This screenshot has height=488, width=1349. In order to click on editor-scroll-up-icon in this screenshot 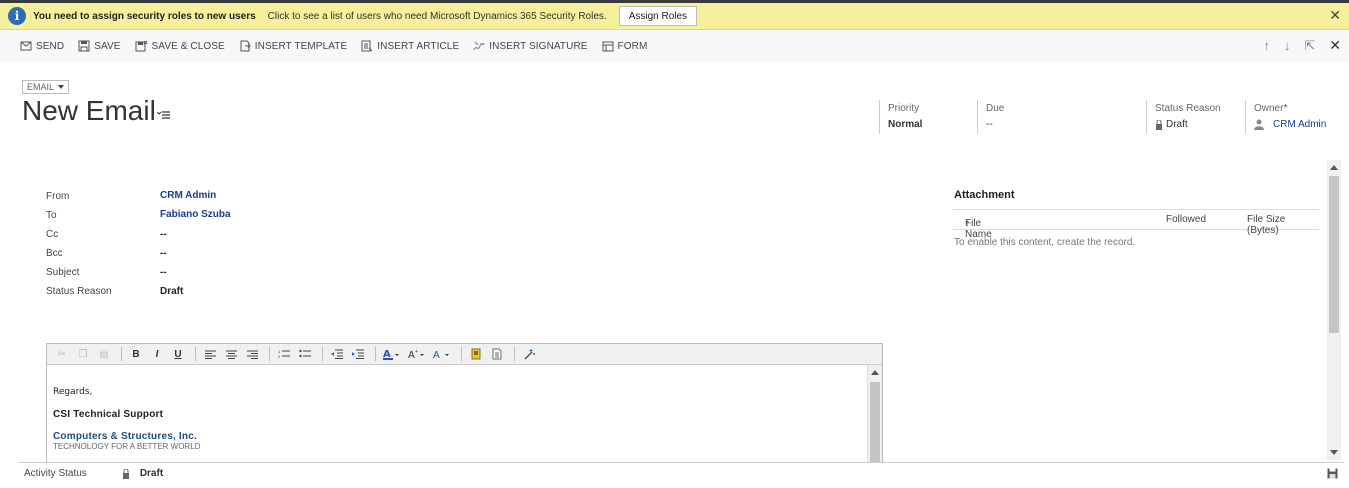, I will do `click(875, 372)`.